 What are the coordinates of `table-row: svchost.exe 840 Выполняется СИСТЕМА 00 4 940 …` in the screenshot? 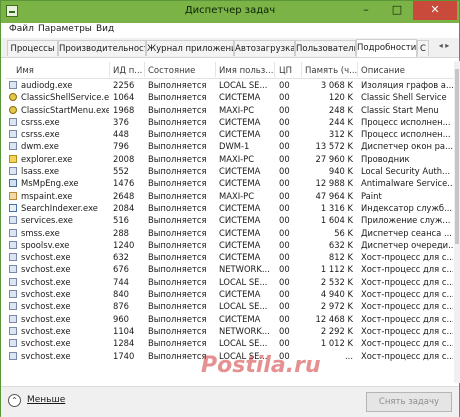 It's located at (230, 294).